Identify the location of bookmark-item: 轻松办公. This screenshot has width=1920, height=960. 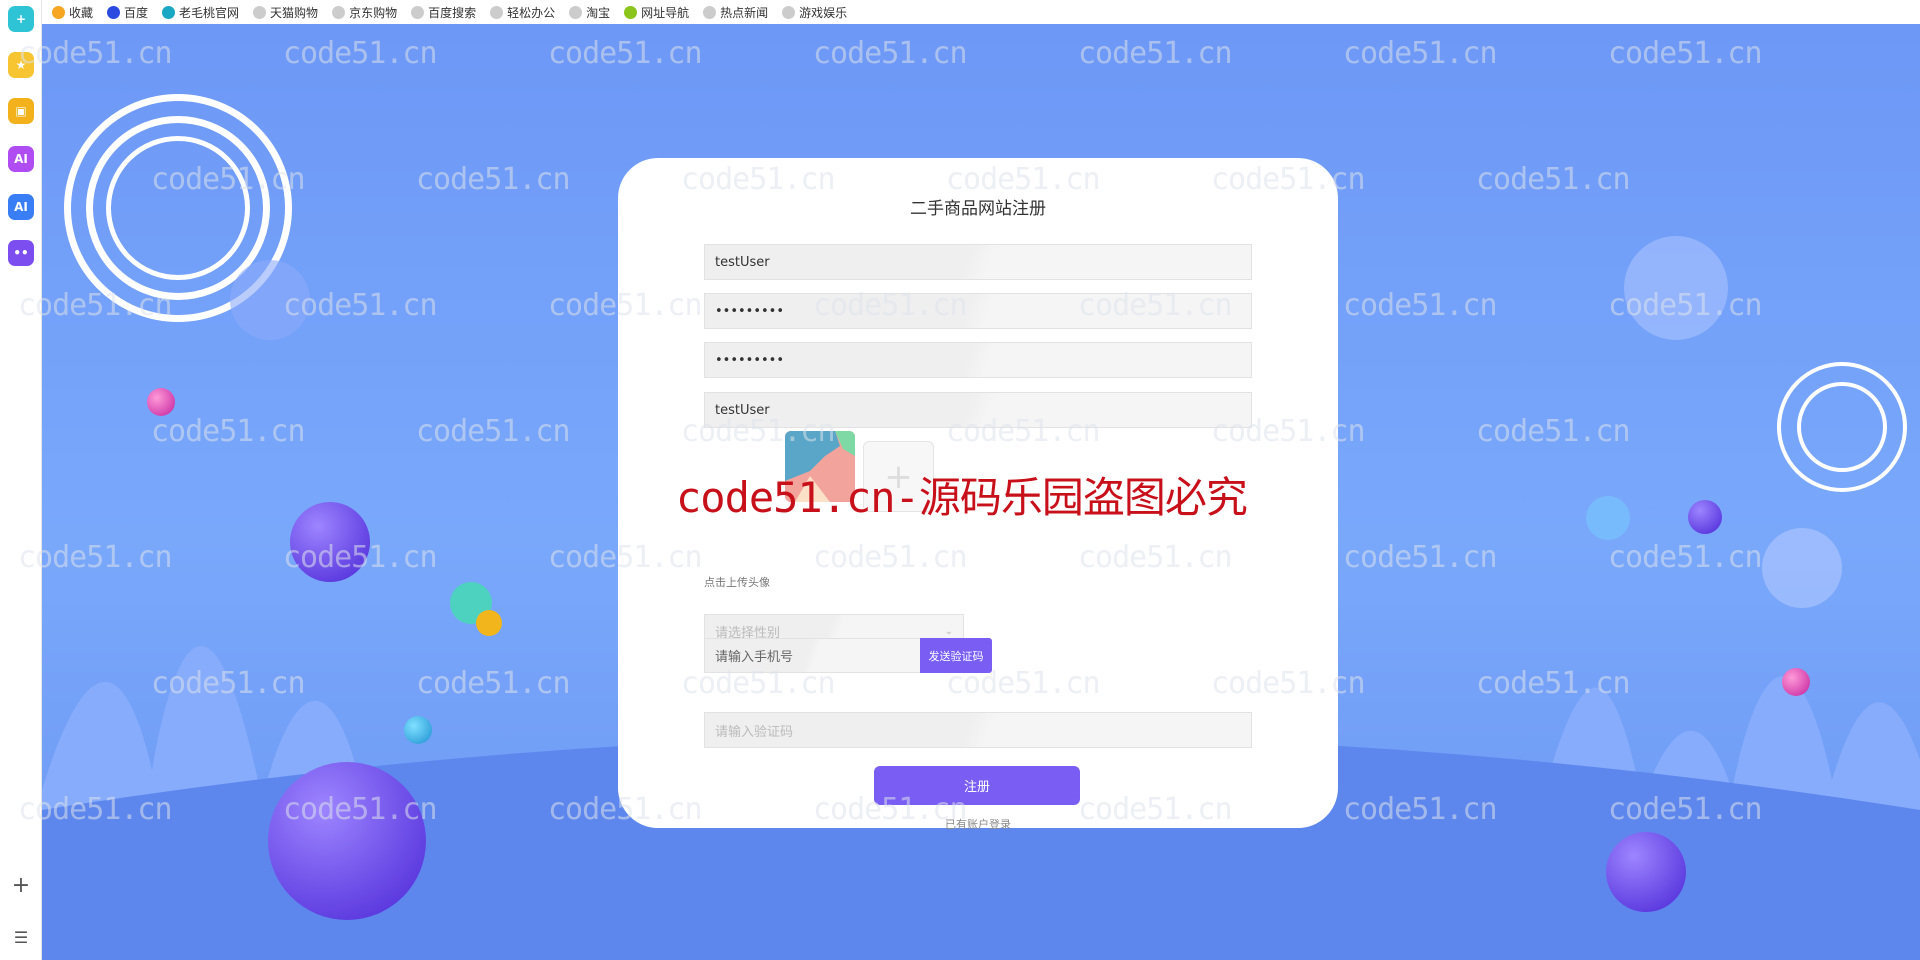
(522, 12).